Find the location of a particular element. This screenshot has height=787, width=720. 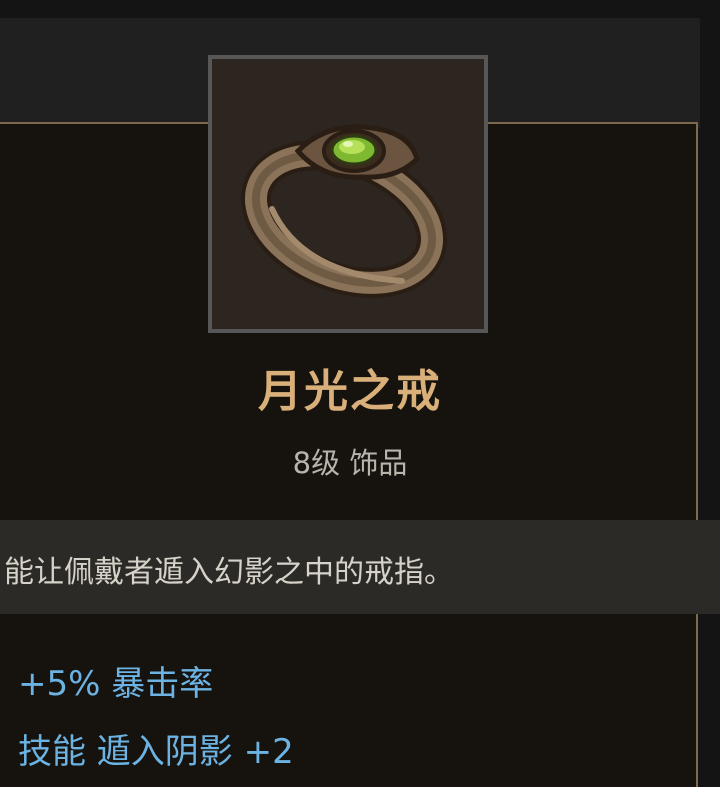

ring-icon is located at coordinates (344, 211).